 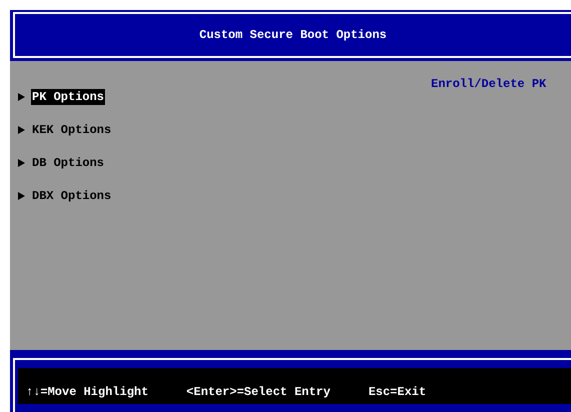 I want to click on menu-item: KEK Options, so click(x=71, y=130).